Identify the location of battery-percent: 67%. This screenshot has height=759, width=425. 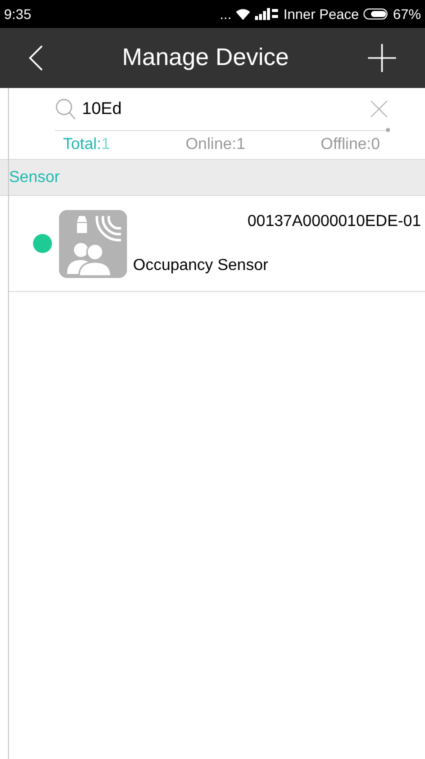
(406, 14).